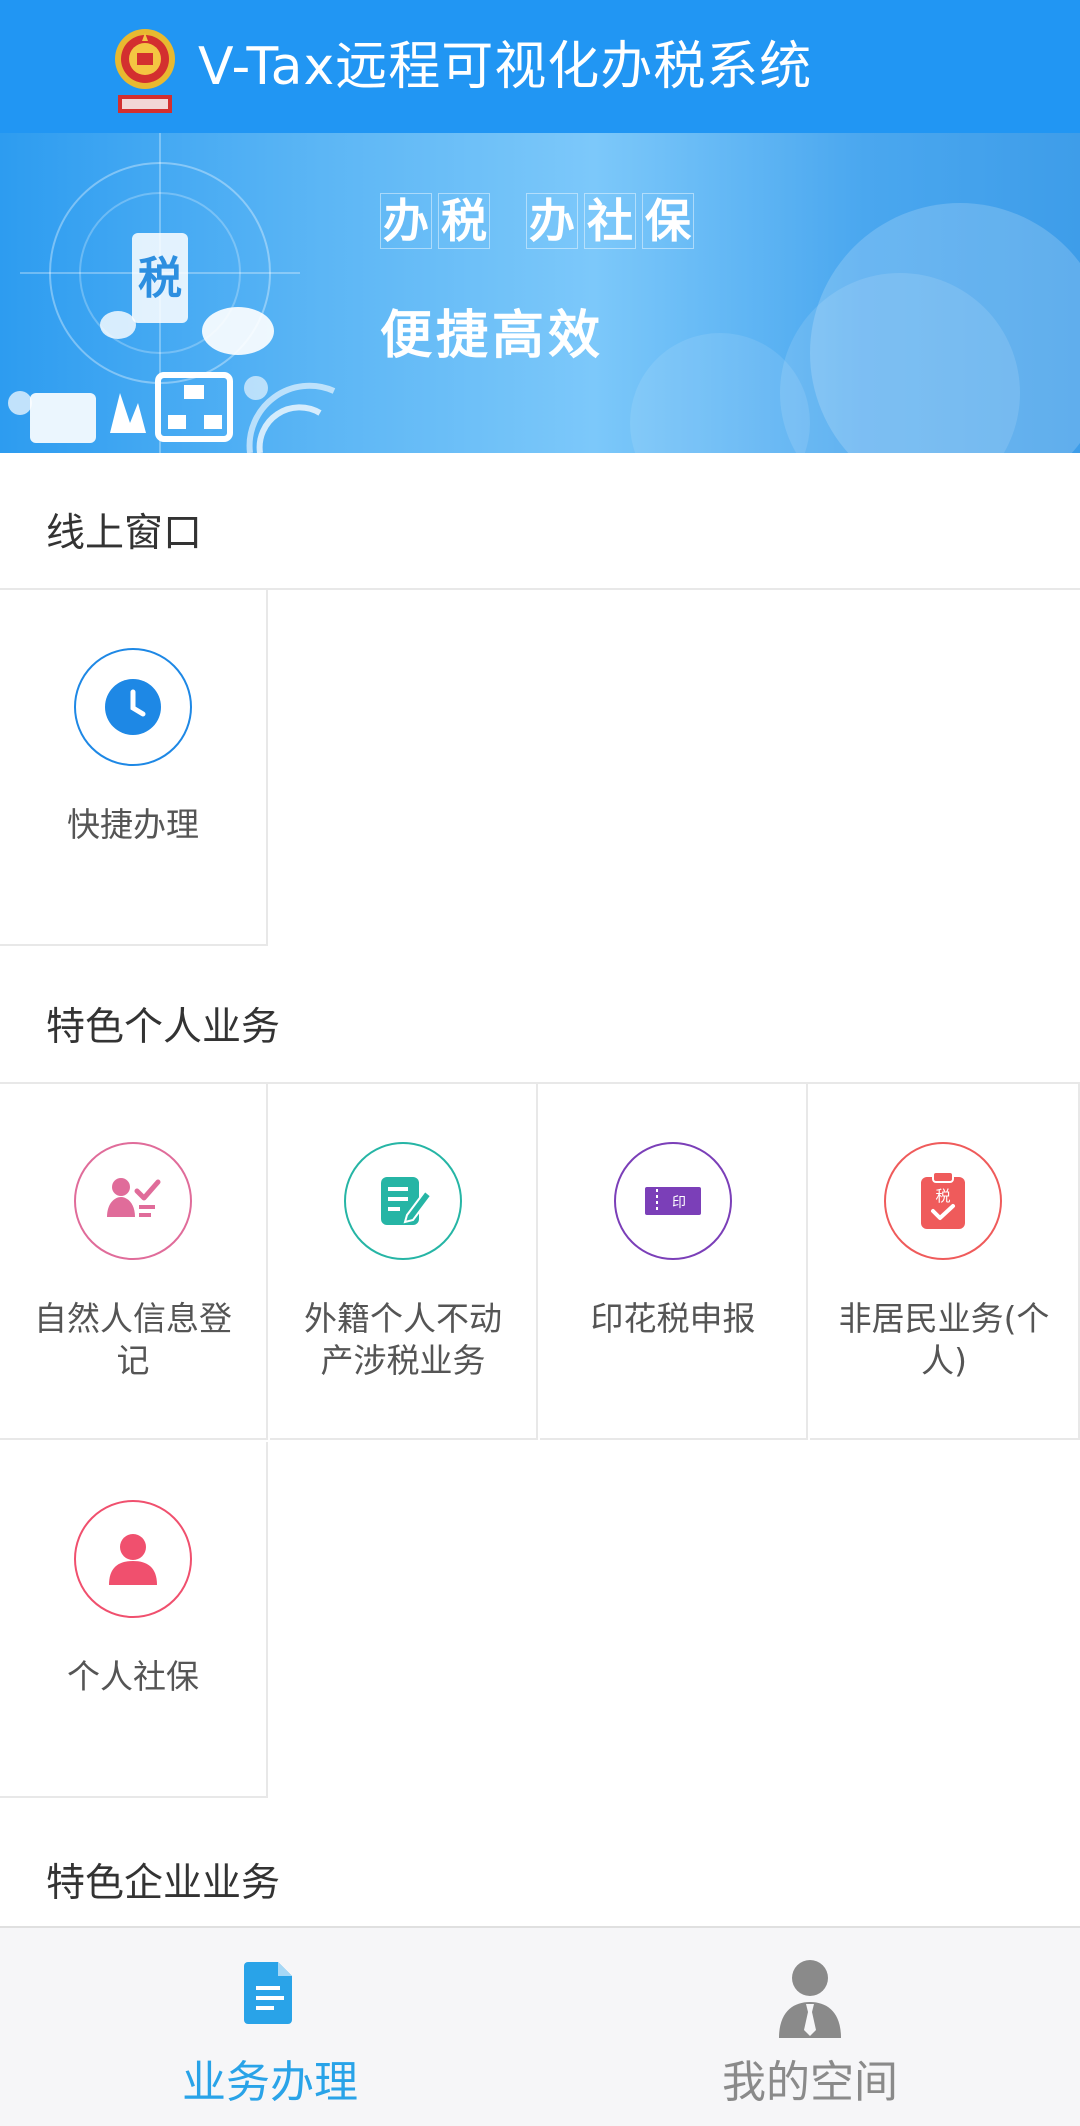 The height and width of the screenshot is (2126, 1080). Describe the element at coordinates (133, 1676) in the screenshot. I see `tile-label: 个人社保` at that location.